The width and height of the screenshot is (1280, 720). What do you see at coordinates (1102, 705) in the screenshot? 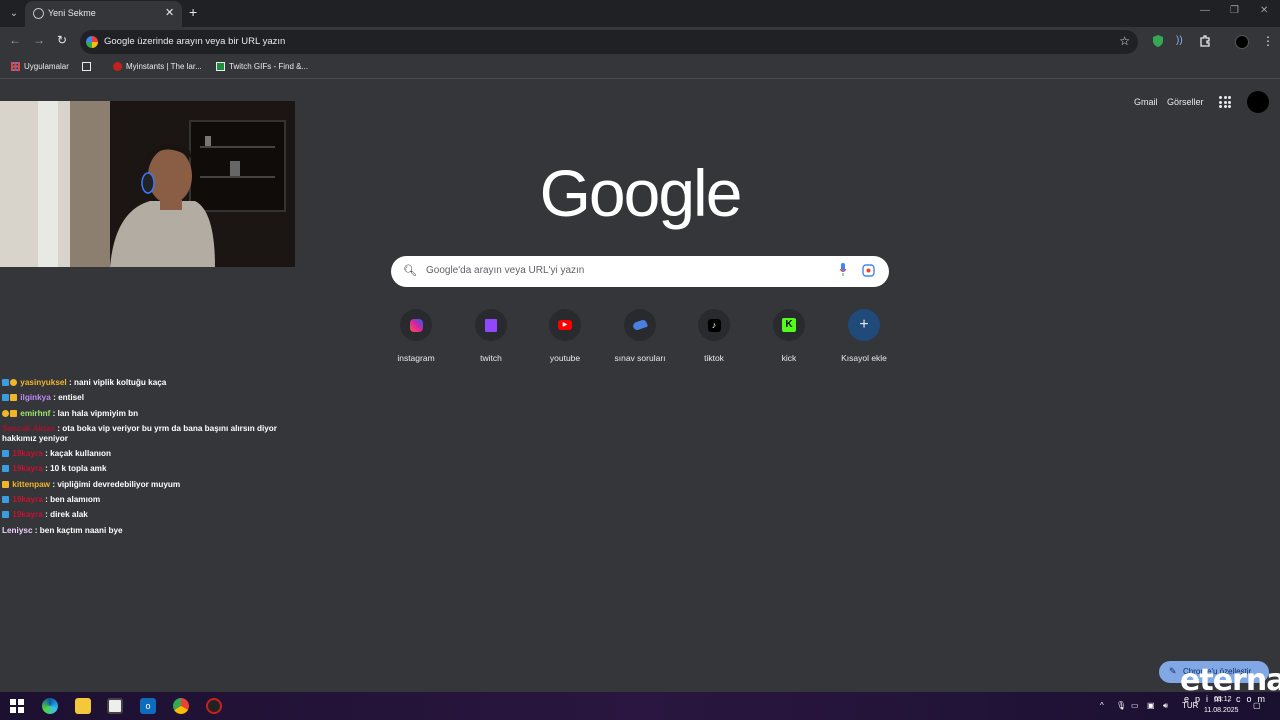
I see `chevron-up-icon: ^` at bounding box center [1102, 705].